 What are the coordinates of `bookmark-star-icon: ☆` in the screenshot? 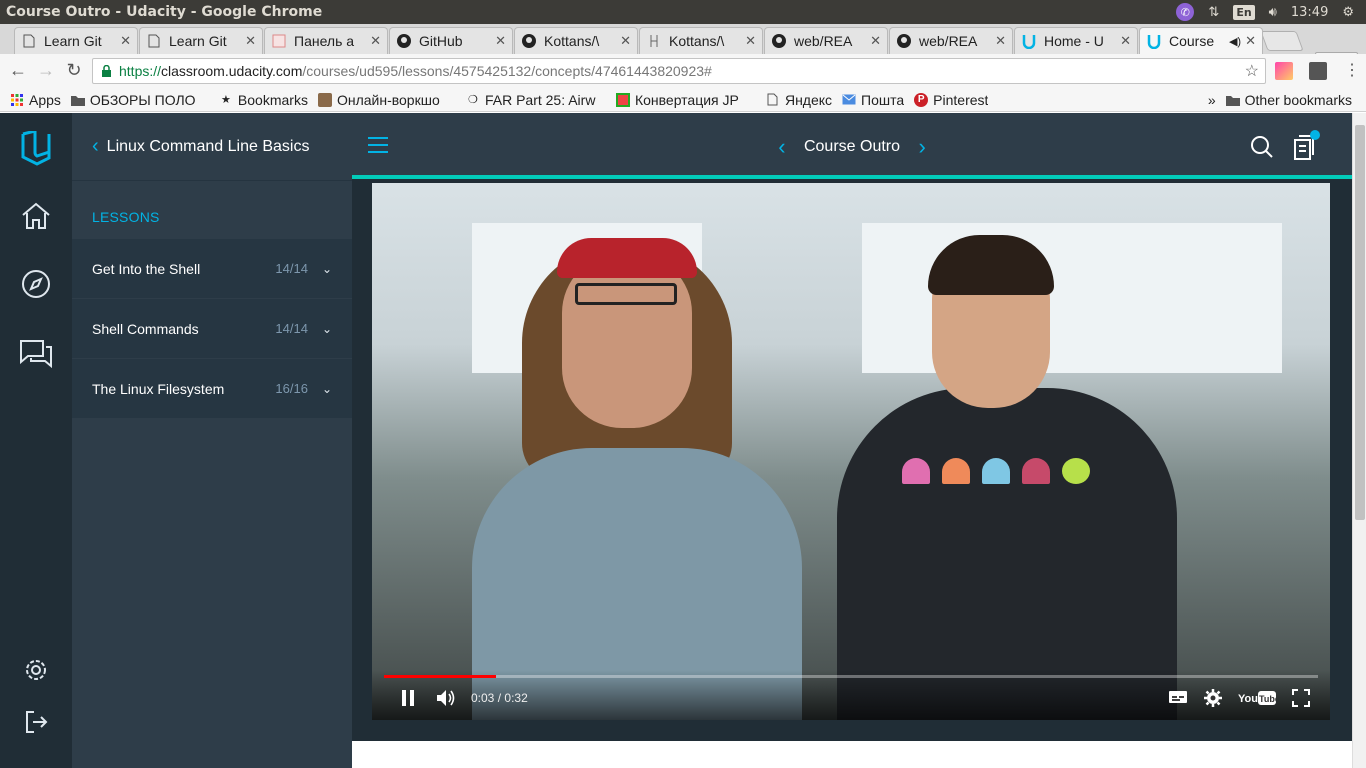 It's located at (1252, 71).